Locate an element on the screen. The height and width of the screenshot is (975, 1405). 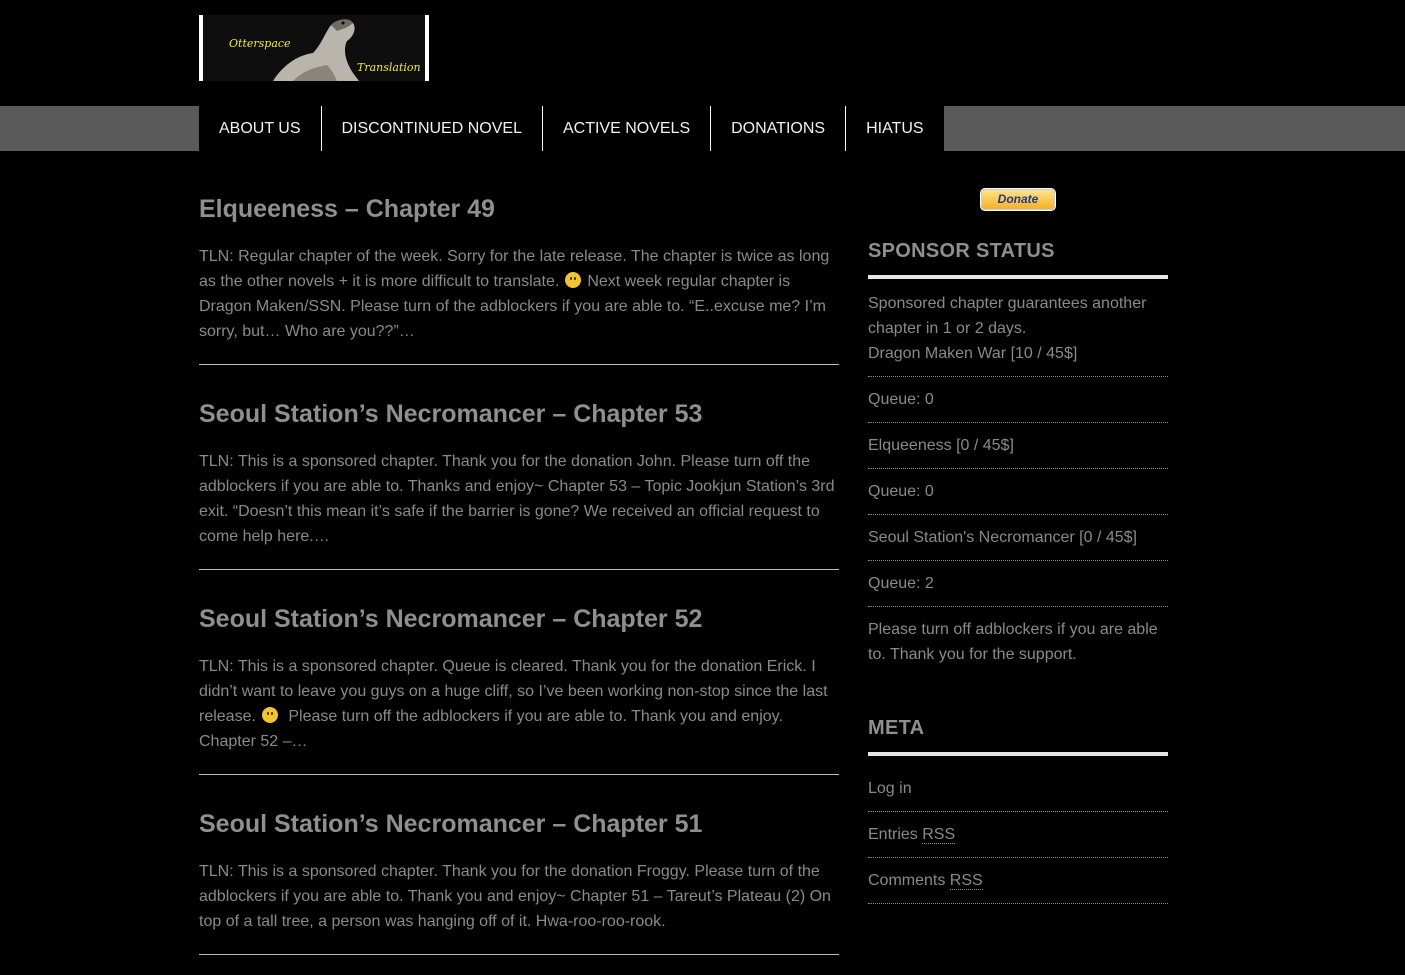
meta-widget: META Log in Entries RSS Comments RSS is located at coordinates (1018, 810).